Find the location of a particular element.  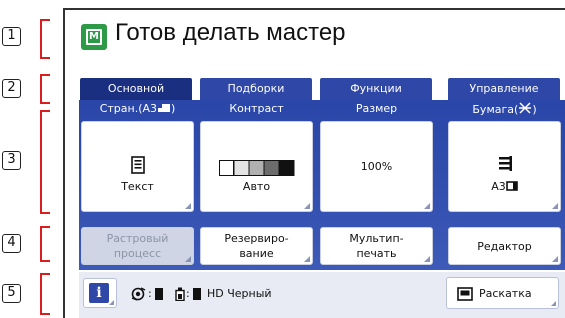

paper-tray-icon is located at coordinates (511, 186).